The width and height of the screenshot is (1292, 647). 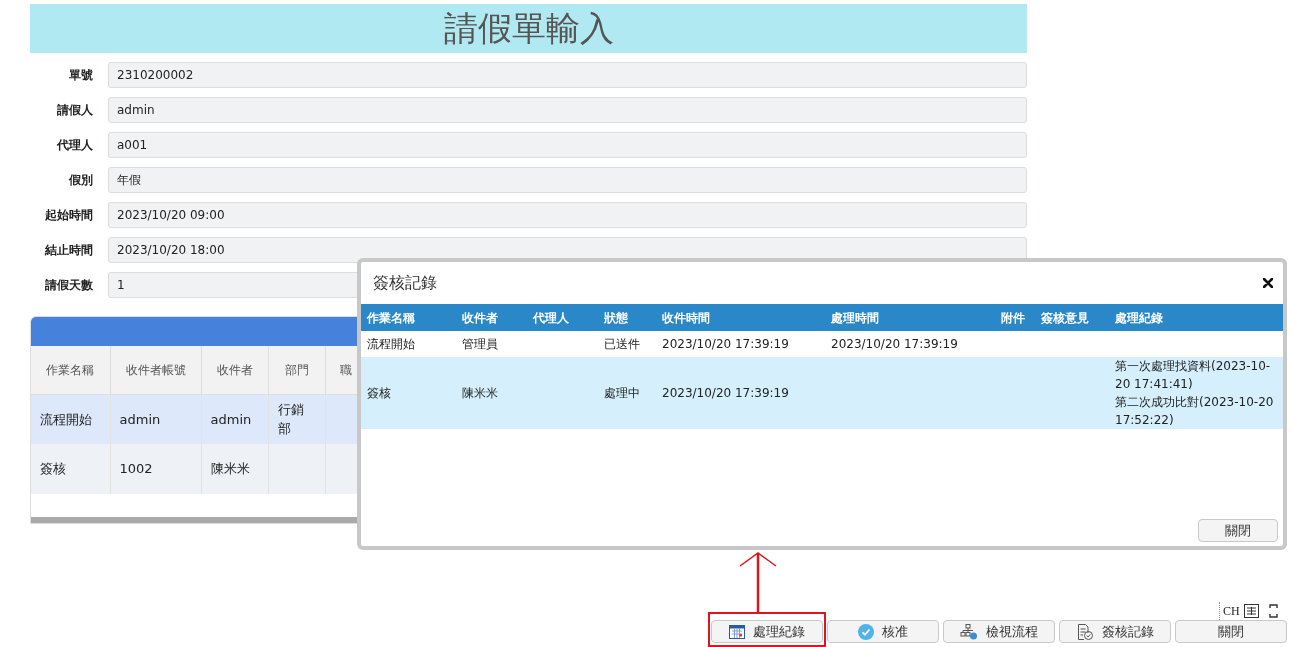 What do you see at coordinates (74, 145) in the screenshot?
I see `field-label: 代理人` at bounding box center [74, 145].